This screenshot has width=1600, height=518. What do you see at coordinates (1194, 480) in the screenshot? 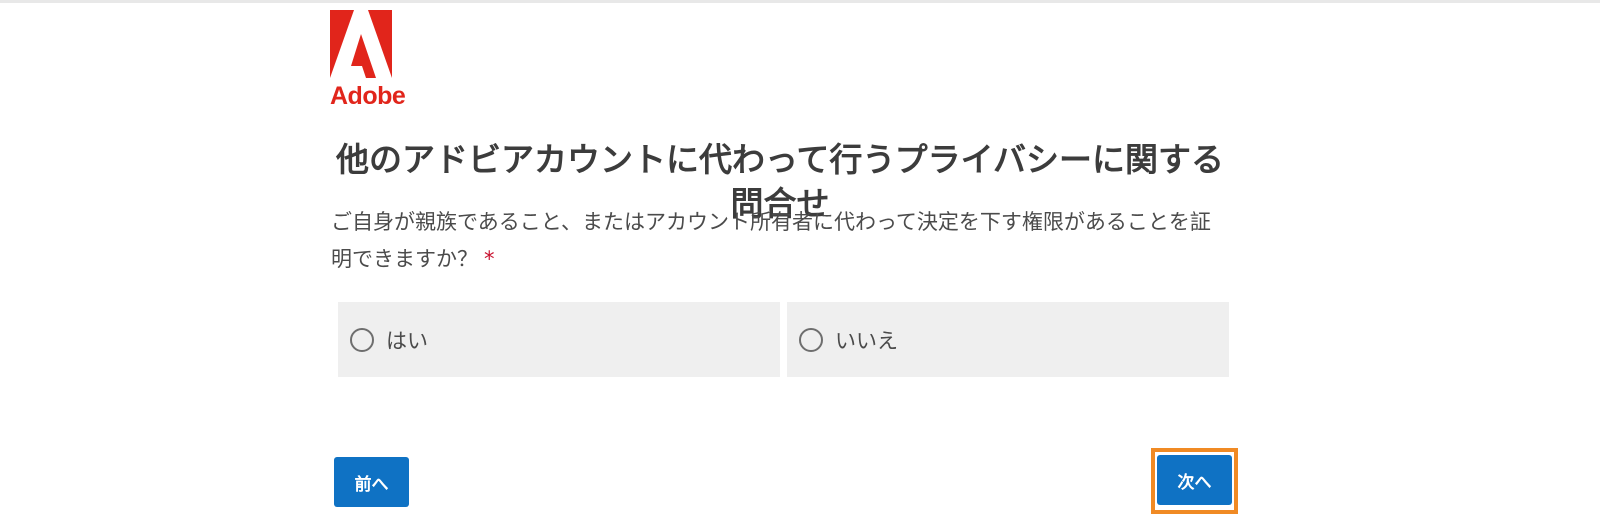
I see `next-button: 次へ` at bounding box center [1194, 480].